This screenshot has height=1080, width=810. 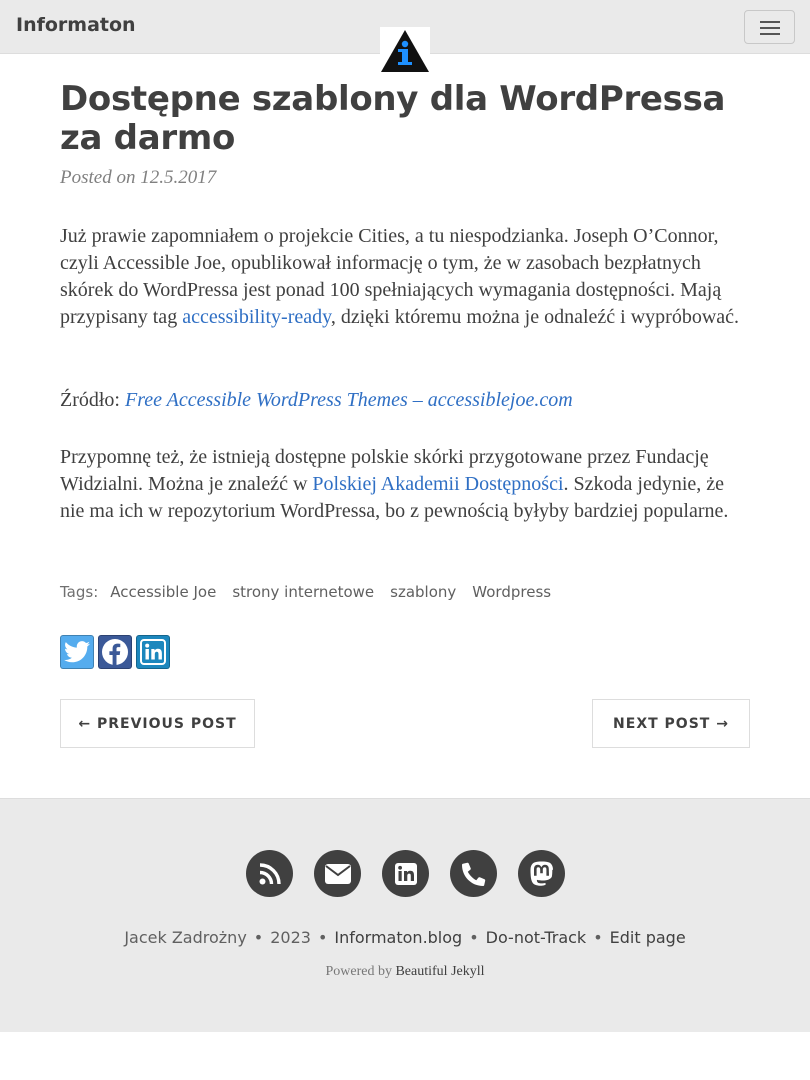 I want to click on footer-year: 2023, so click(x=290, y=937).